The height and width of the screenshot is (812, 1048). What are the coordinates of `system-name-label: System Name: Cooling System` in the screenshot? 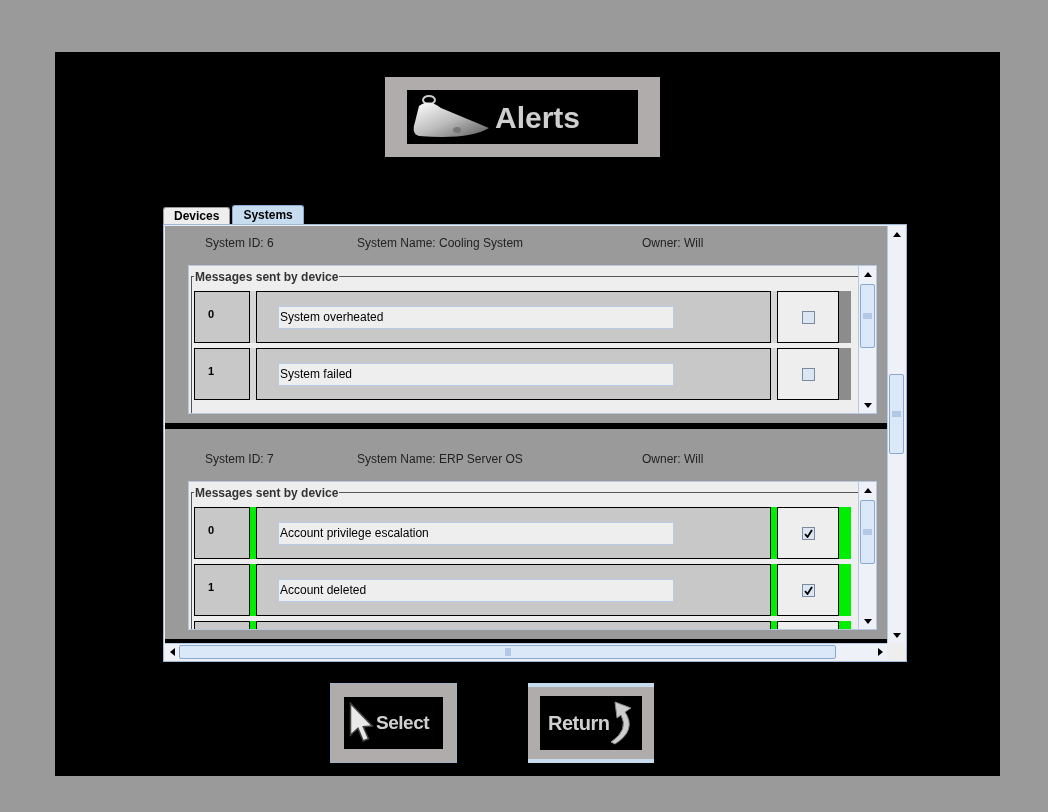 It's located at (441, 243).